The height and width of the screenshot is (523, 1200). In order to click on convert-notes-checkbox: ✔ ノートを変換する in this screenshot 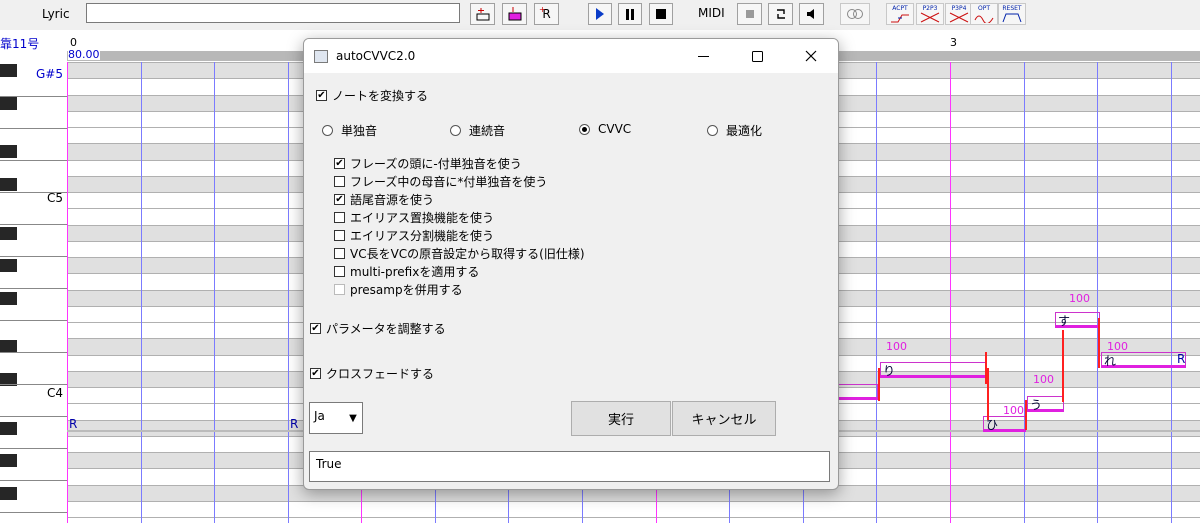, I will do `click(372, 95)`.